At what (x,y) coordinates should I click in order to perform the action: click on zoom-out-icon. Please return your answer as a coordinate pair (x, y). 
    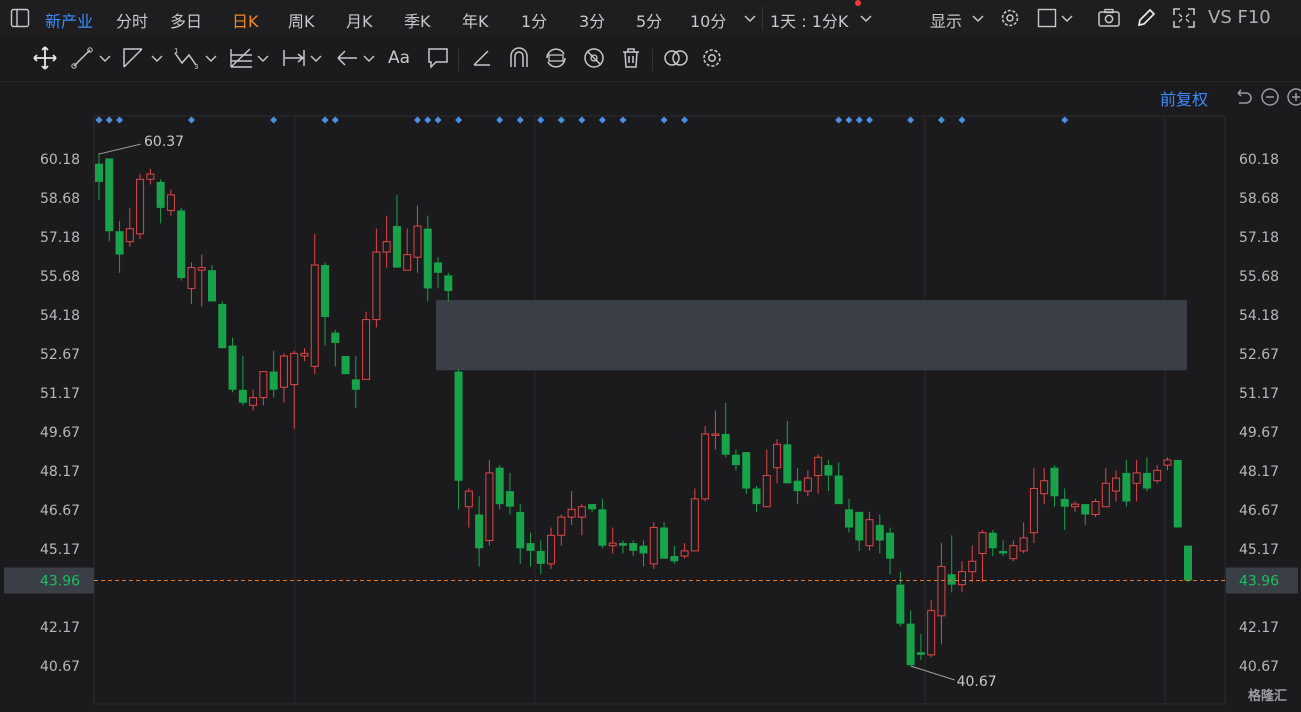
    Looking at the image, I should click on (1270, 99).